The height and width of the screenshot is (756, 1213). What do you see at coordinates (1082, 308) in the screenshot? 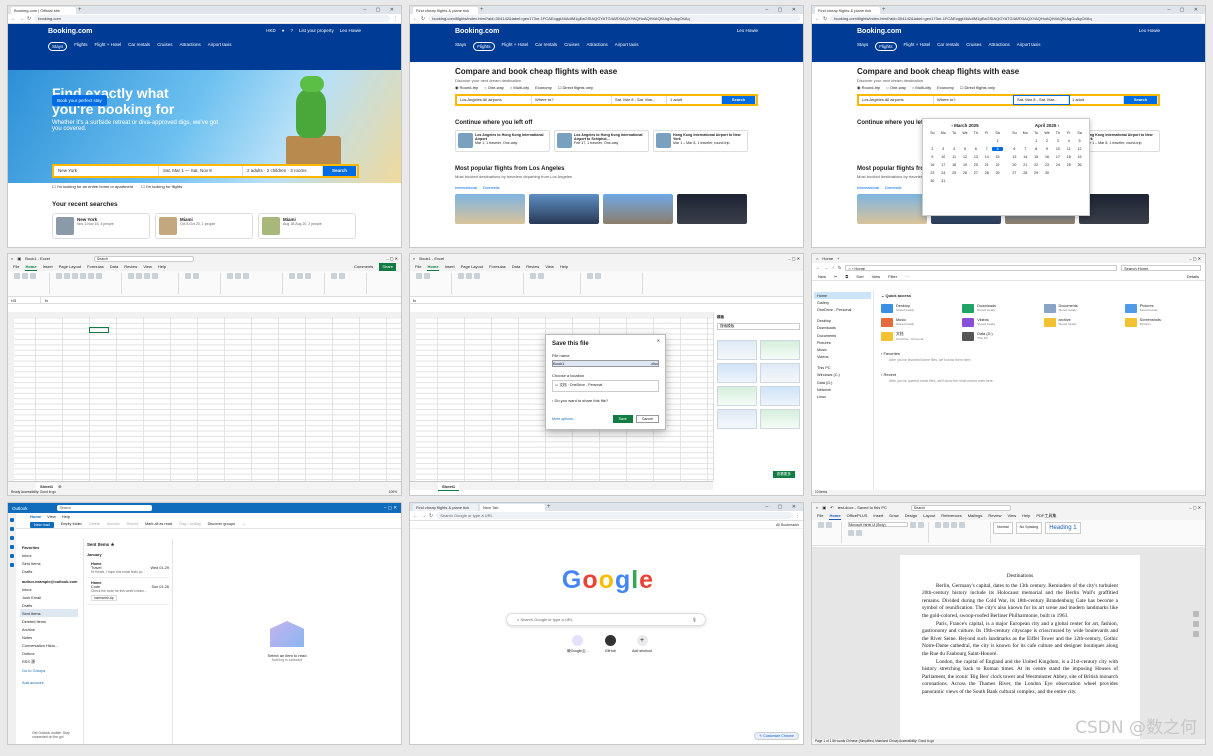
I see `folder-tile: Documents Stored locally` at bounding box center [1082, 308].